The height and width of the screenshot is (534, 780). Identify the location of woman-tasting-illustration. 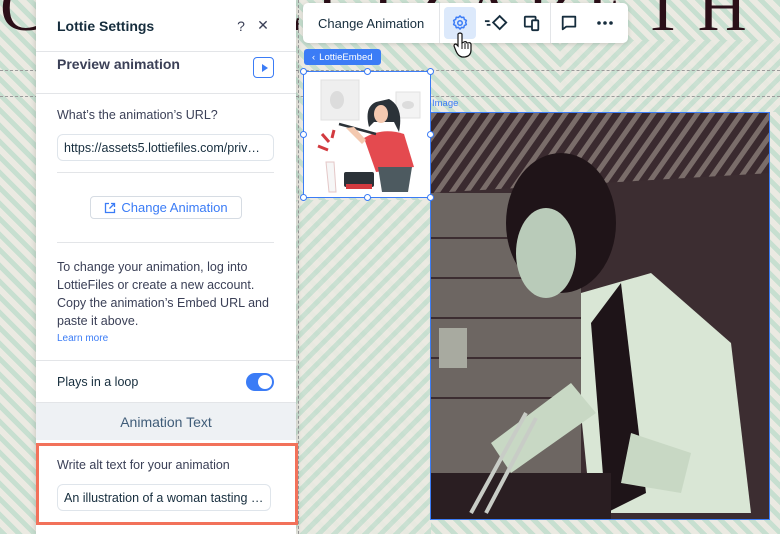
(369, 136).